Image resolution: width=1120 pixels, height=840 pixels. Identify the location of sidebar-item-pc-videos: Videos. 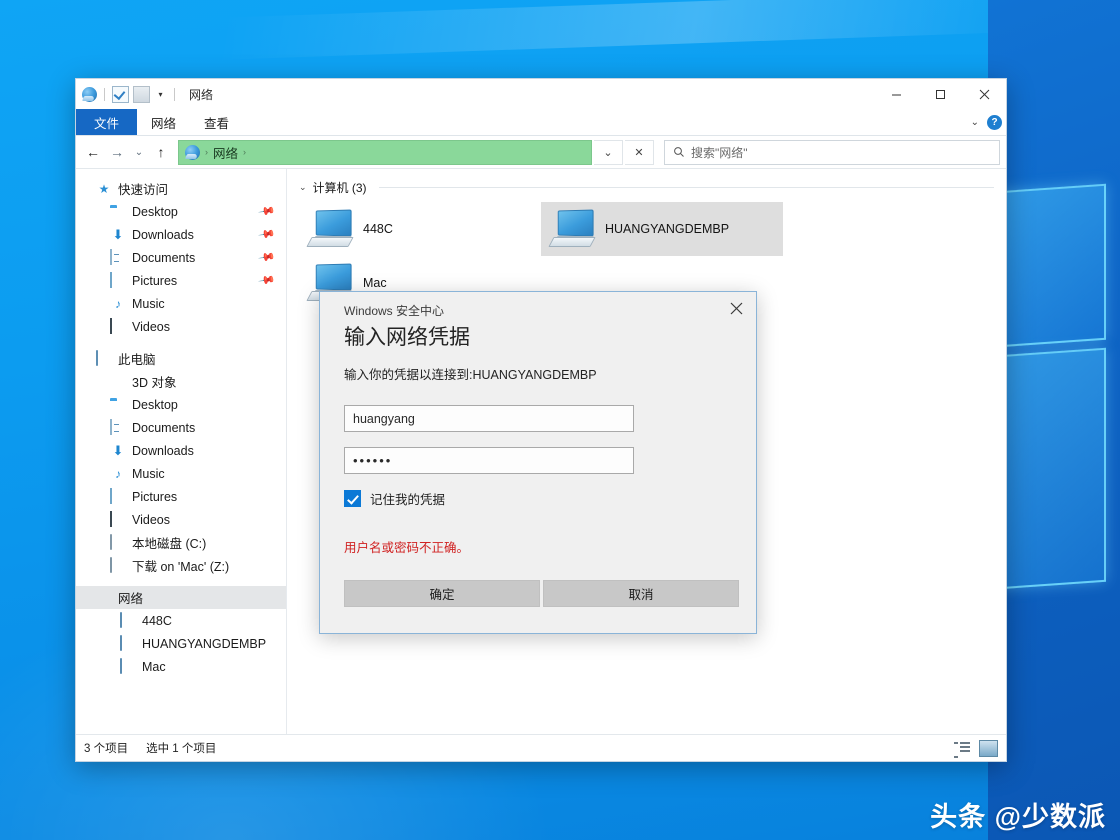
(181, 519).